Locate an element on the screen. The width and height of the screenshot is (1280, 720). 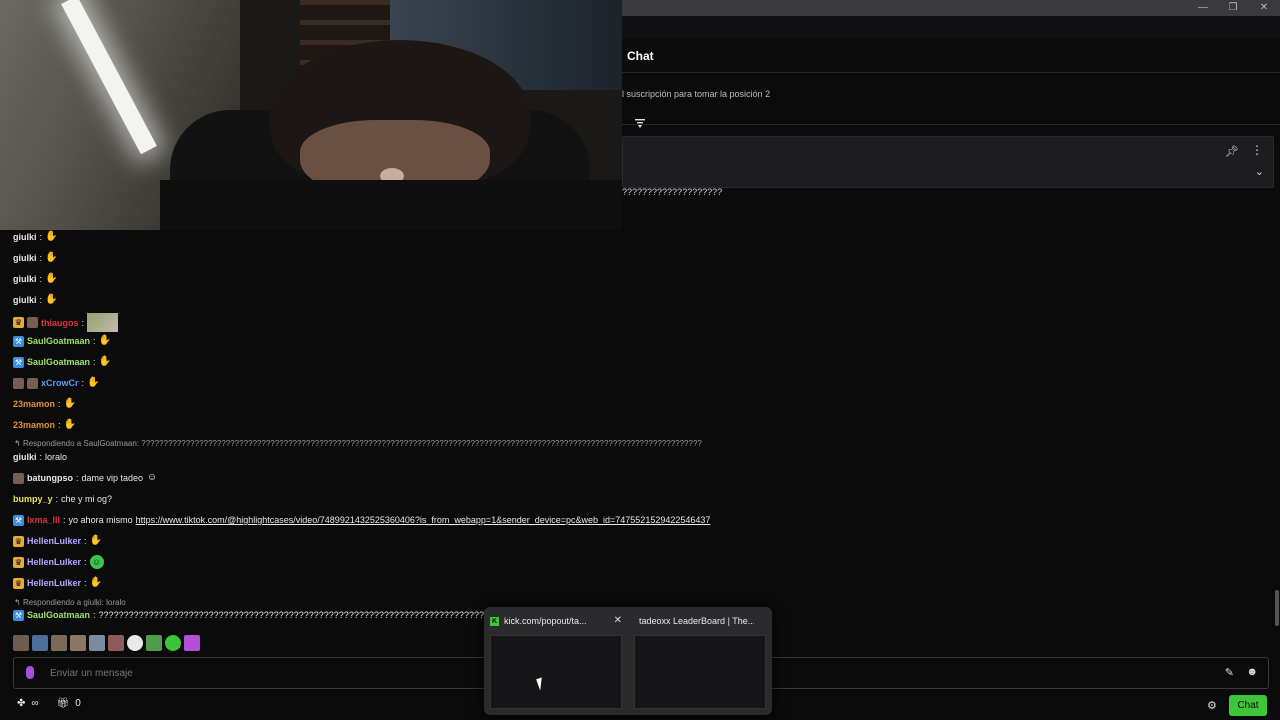
chat-username: bumpy_y is located at coordinates (33, 499).